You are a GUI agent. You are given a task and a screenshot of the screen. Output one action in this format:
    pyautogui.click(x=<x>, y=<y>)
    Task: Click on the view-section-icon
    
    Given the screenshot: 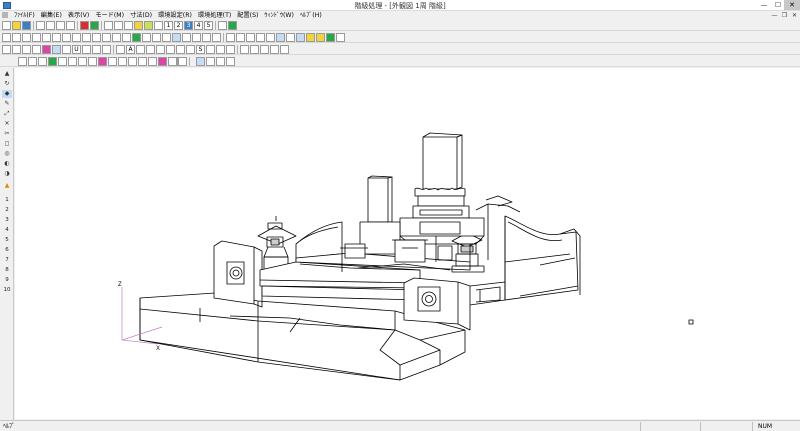 What is the action you would take?
    pyautogui.click(x=86, y=37)
    